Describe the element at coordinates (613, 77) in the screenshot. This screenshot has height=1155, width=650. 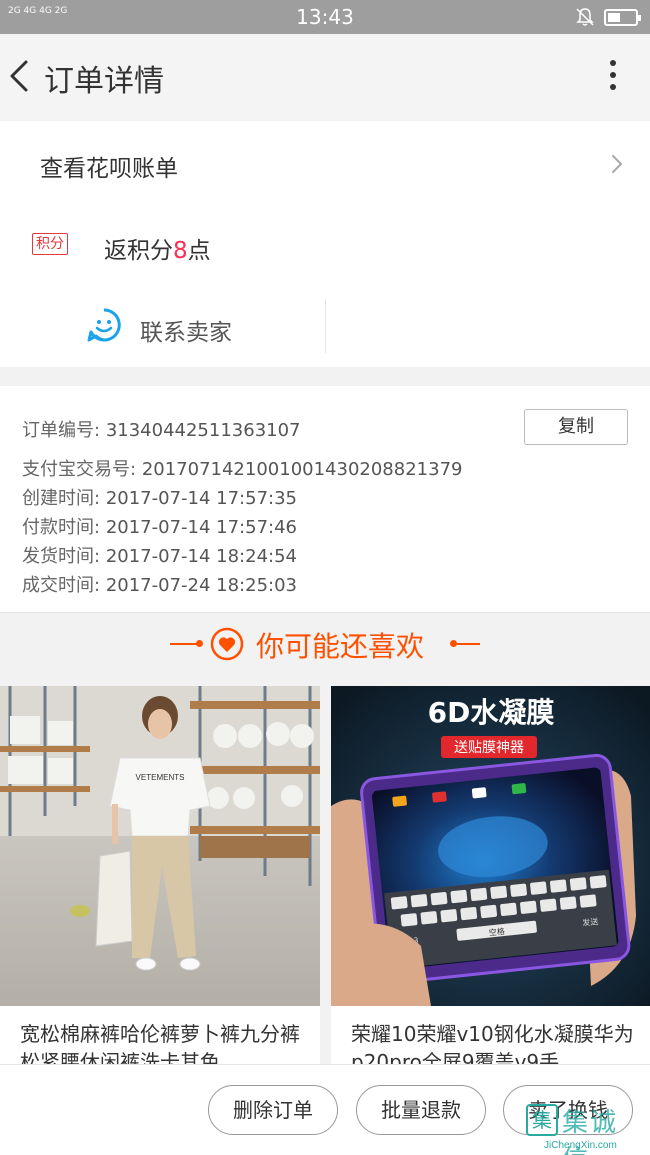
I see `more-options-icon` at that location.